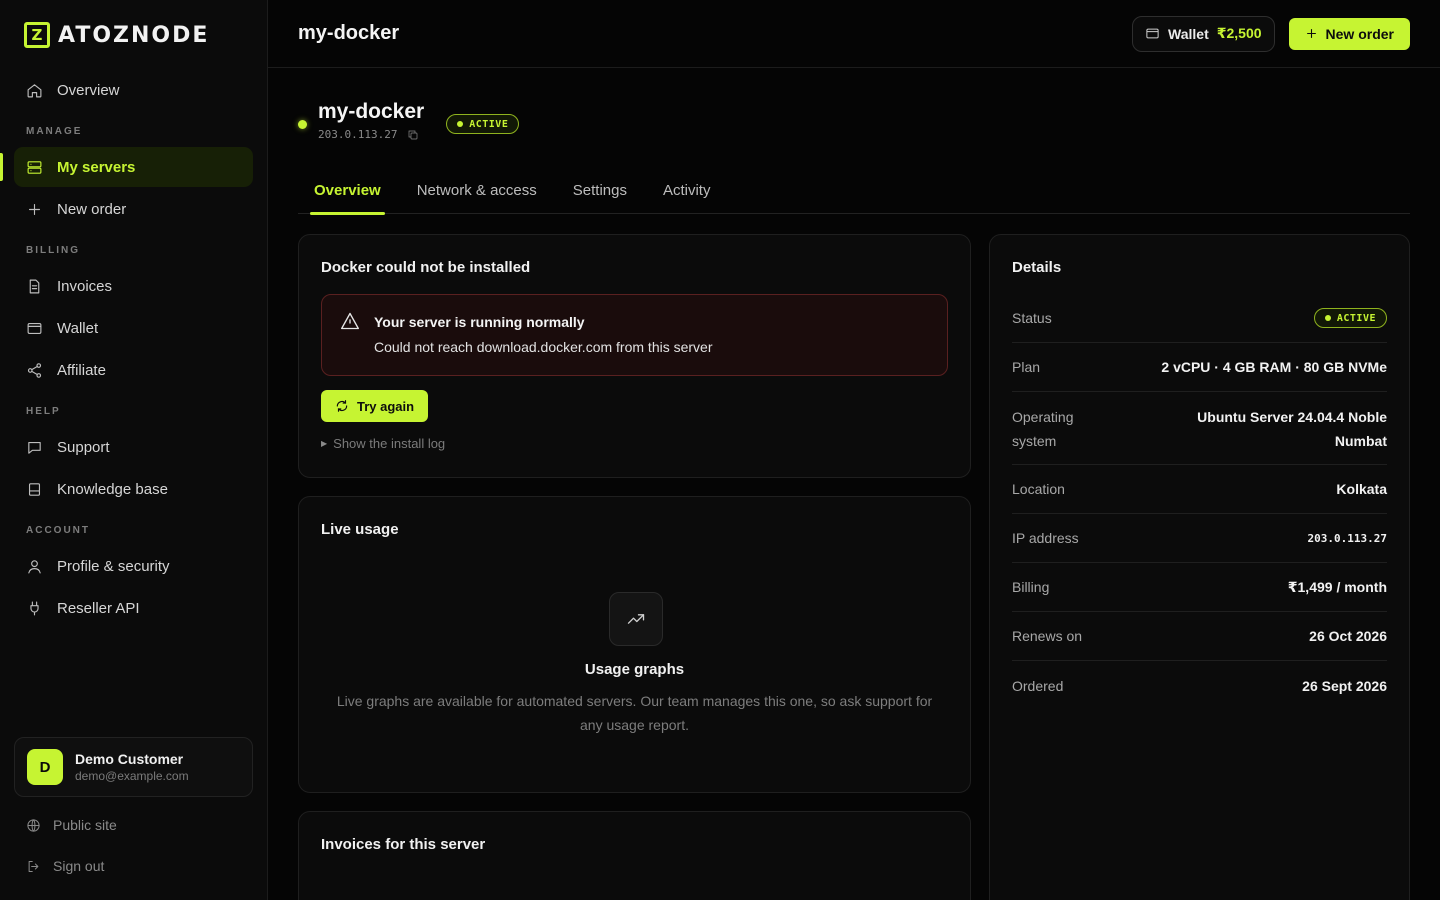 The height and width of the screenshot is (900, 1440). Describe the element at coordinates (1199, 489) in the screenshot. I see `detail-row-location: Location Kolkata` at that location.